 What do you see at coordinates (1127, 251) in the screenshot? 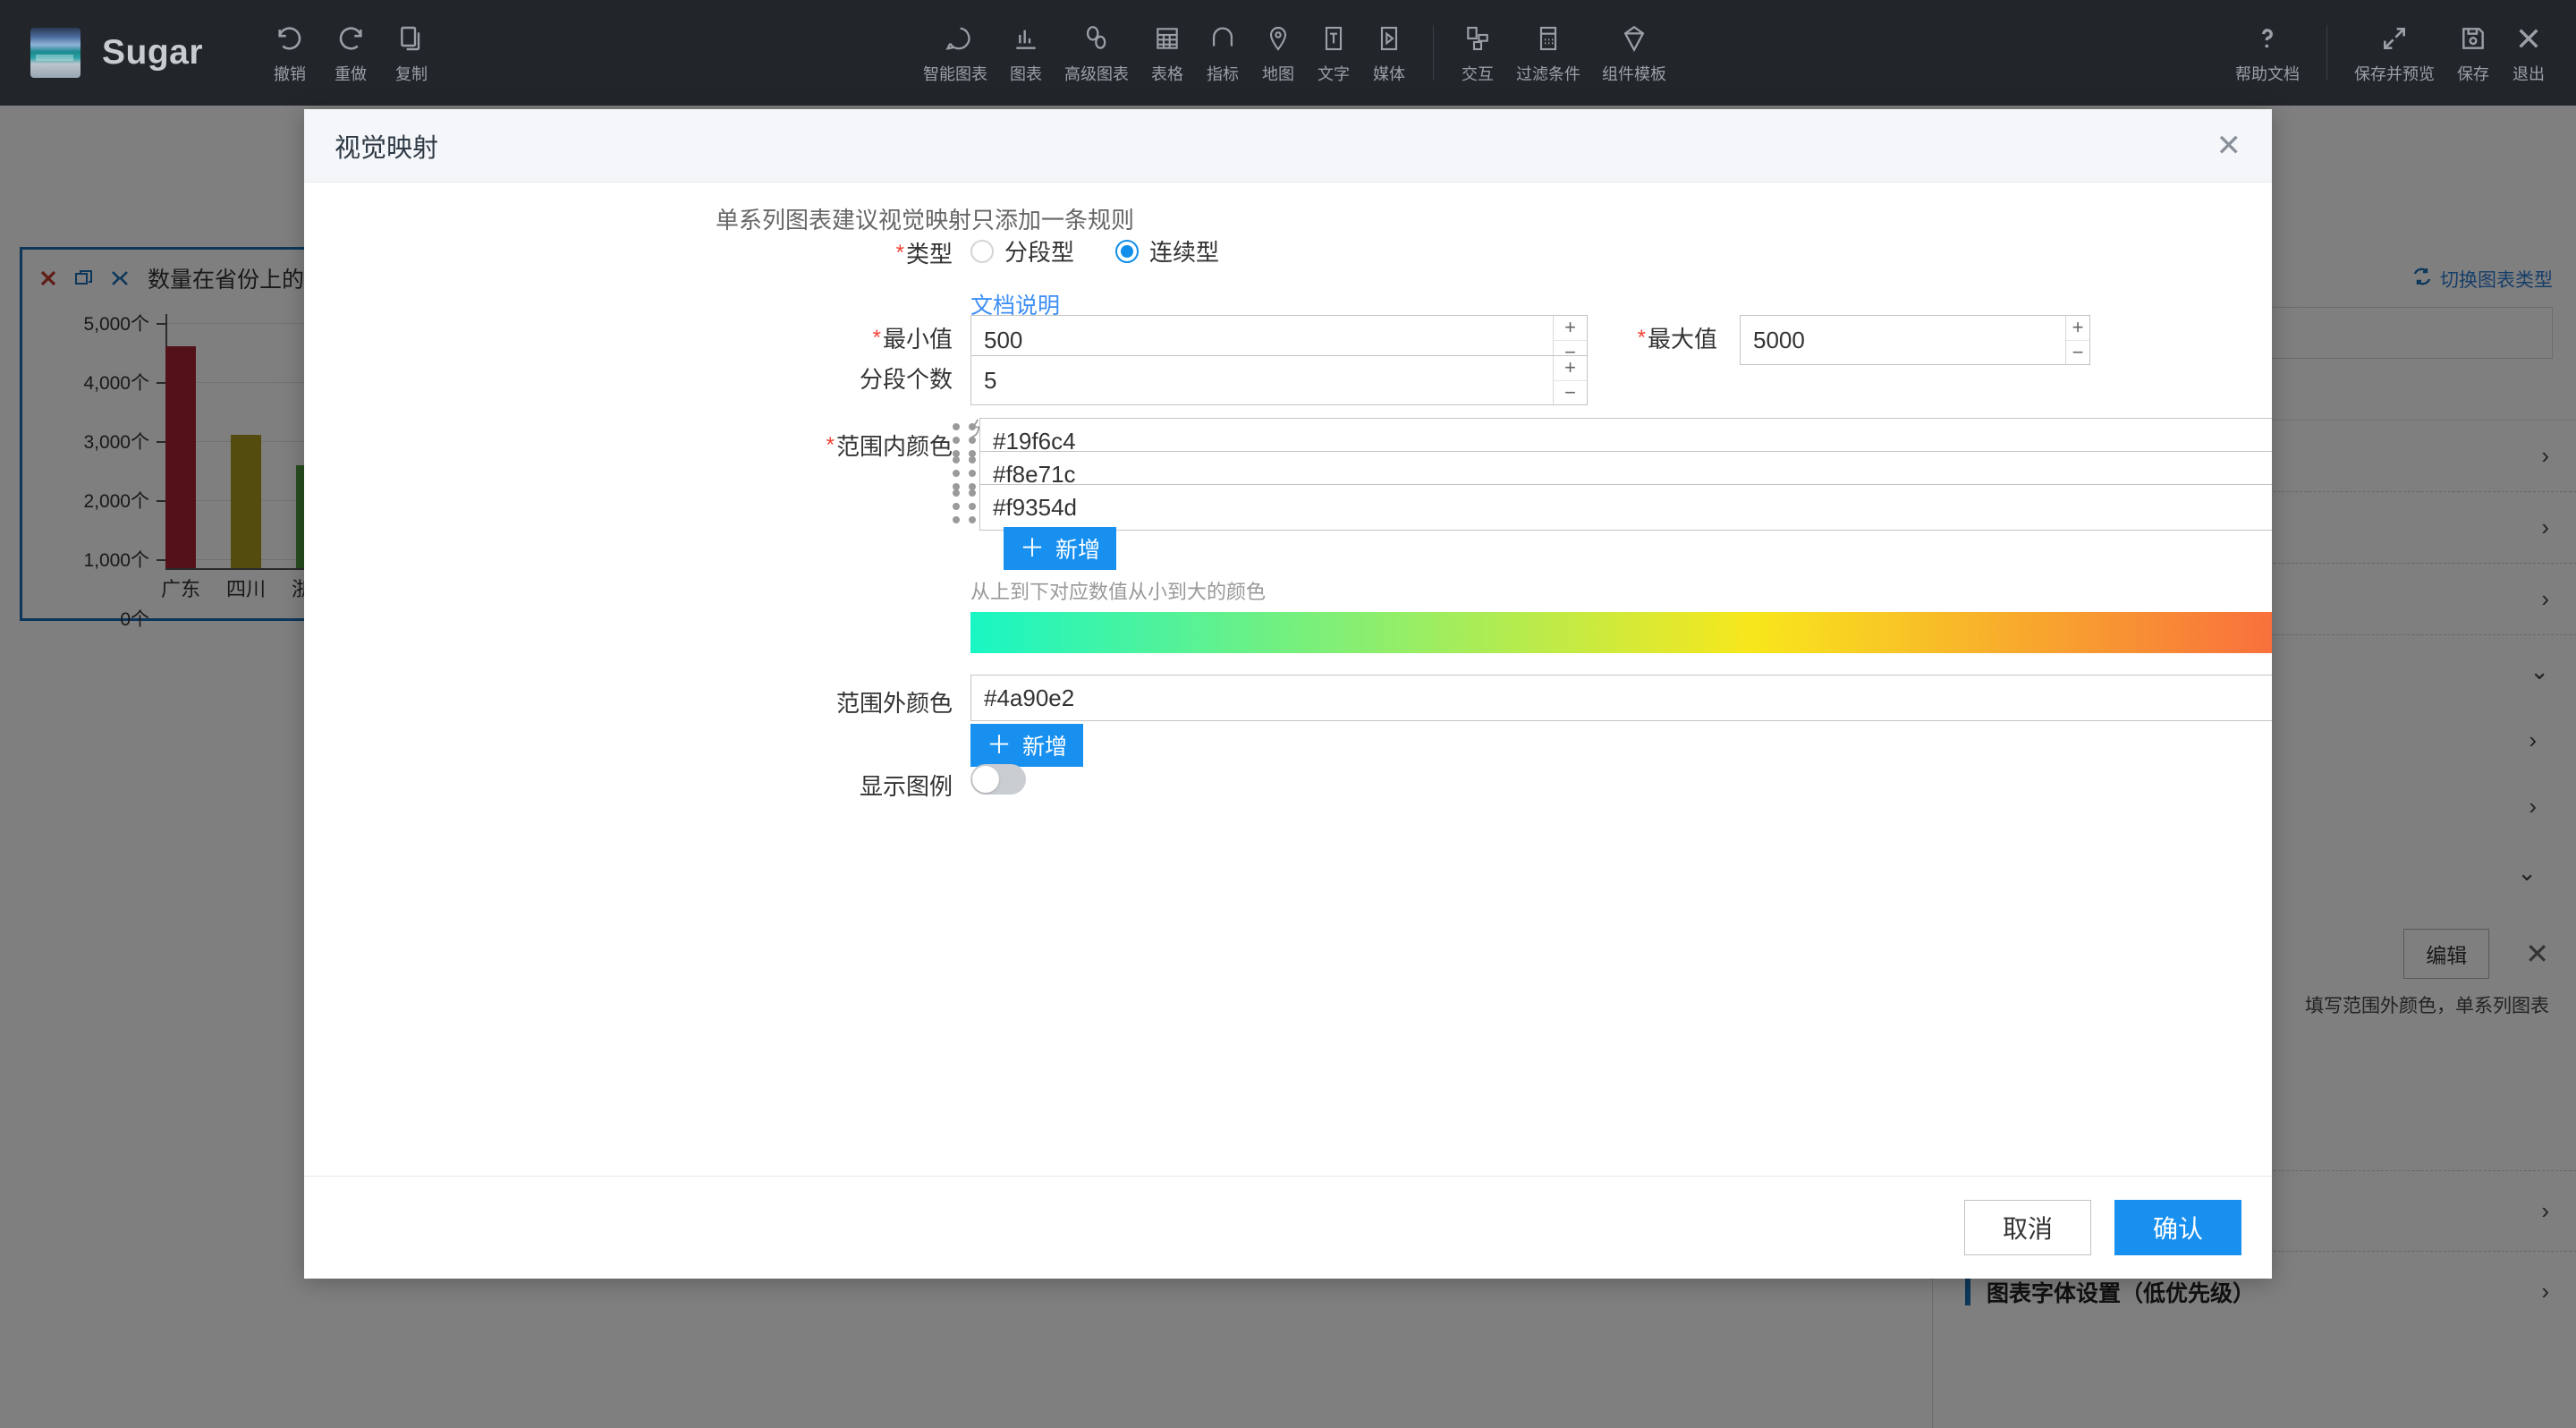
I see `radio-dot-selected-icon` at bounding box center [1127, 251].